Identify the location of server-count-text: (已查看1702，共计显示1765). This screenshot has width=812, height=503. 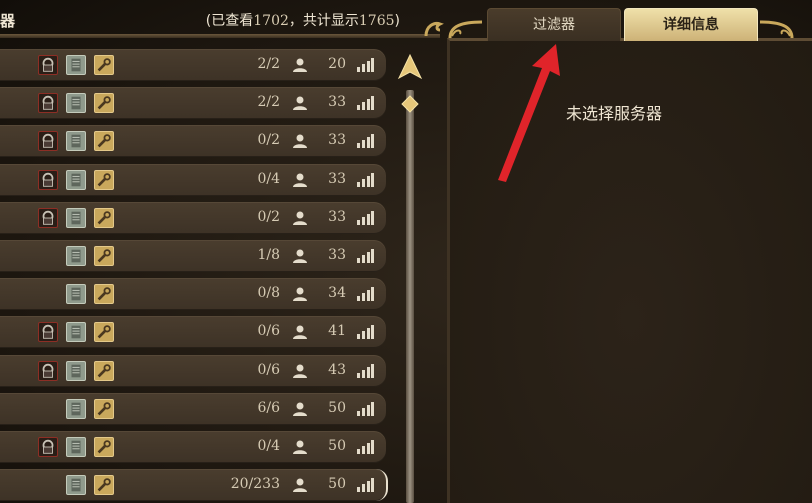
(303, 20).